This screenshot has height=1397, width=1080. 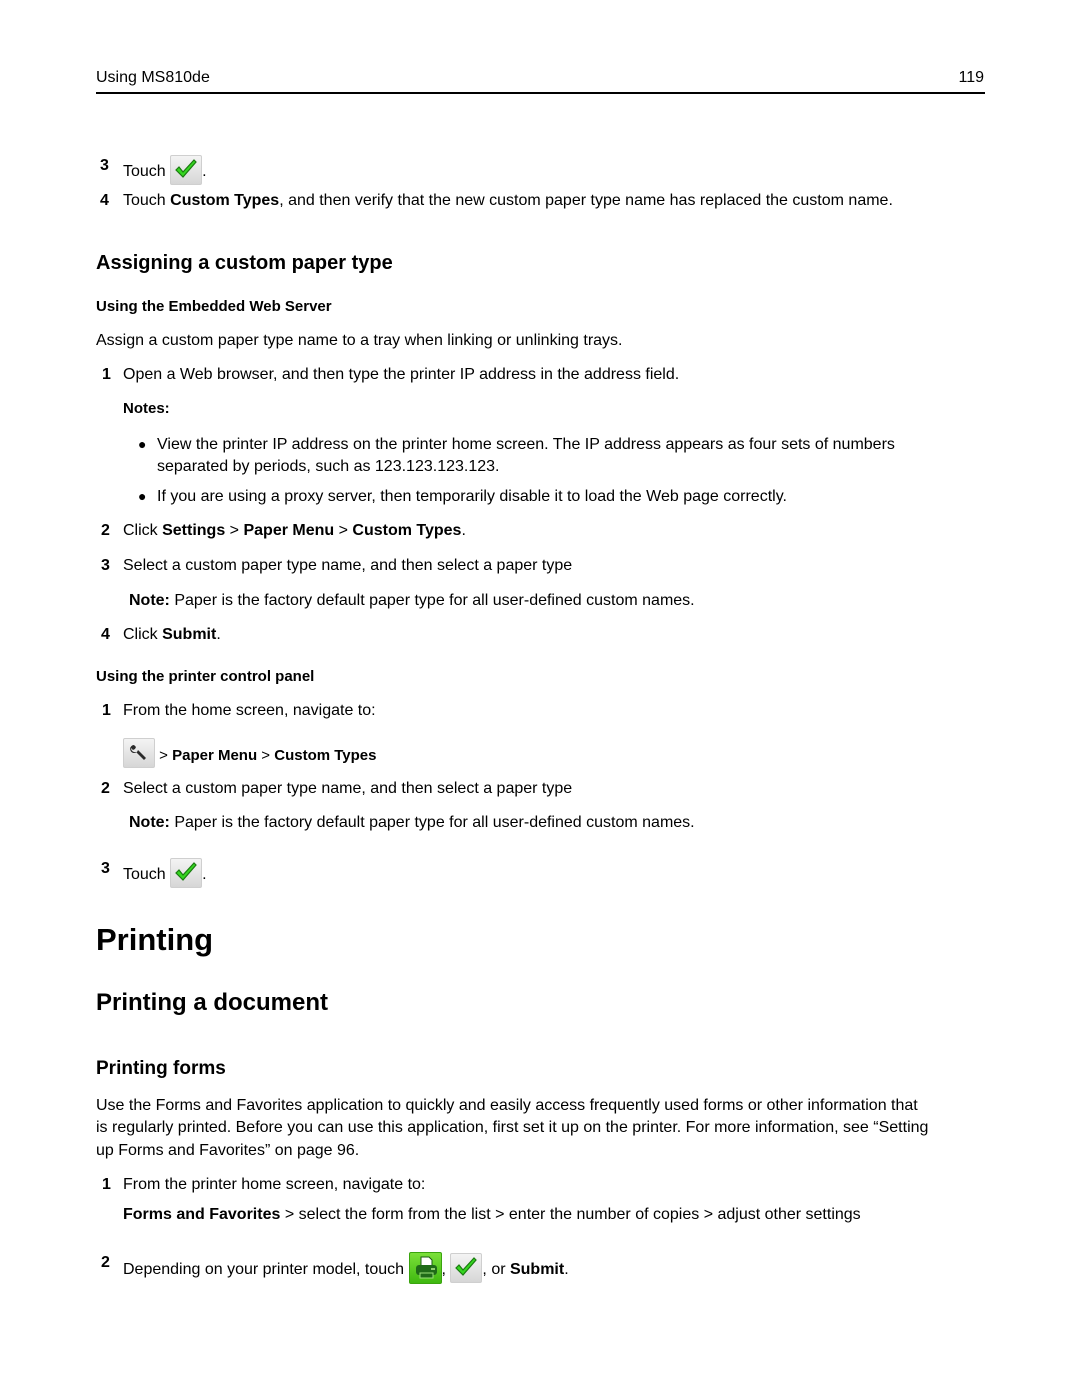 I want to click on page-number: 119, so click(x=971, y=77).